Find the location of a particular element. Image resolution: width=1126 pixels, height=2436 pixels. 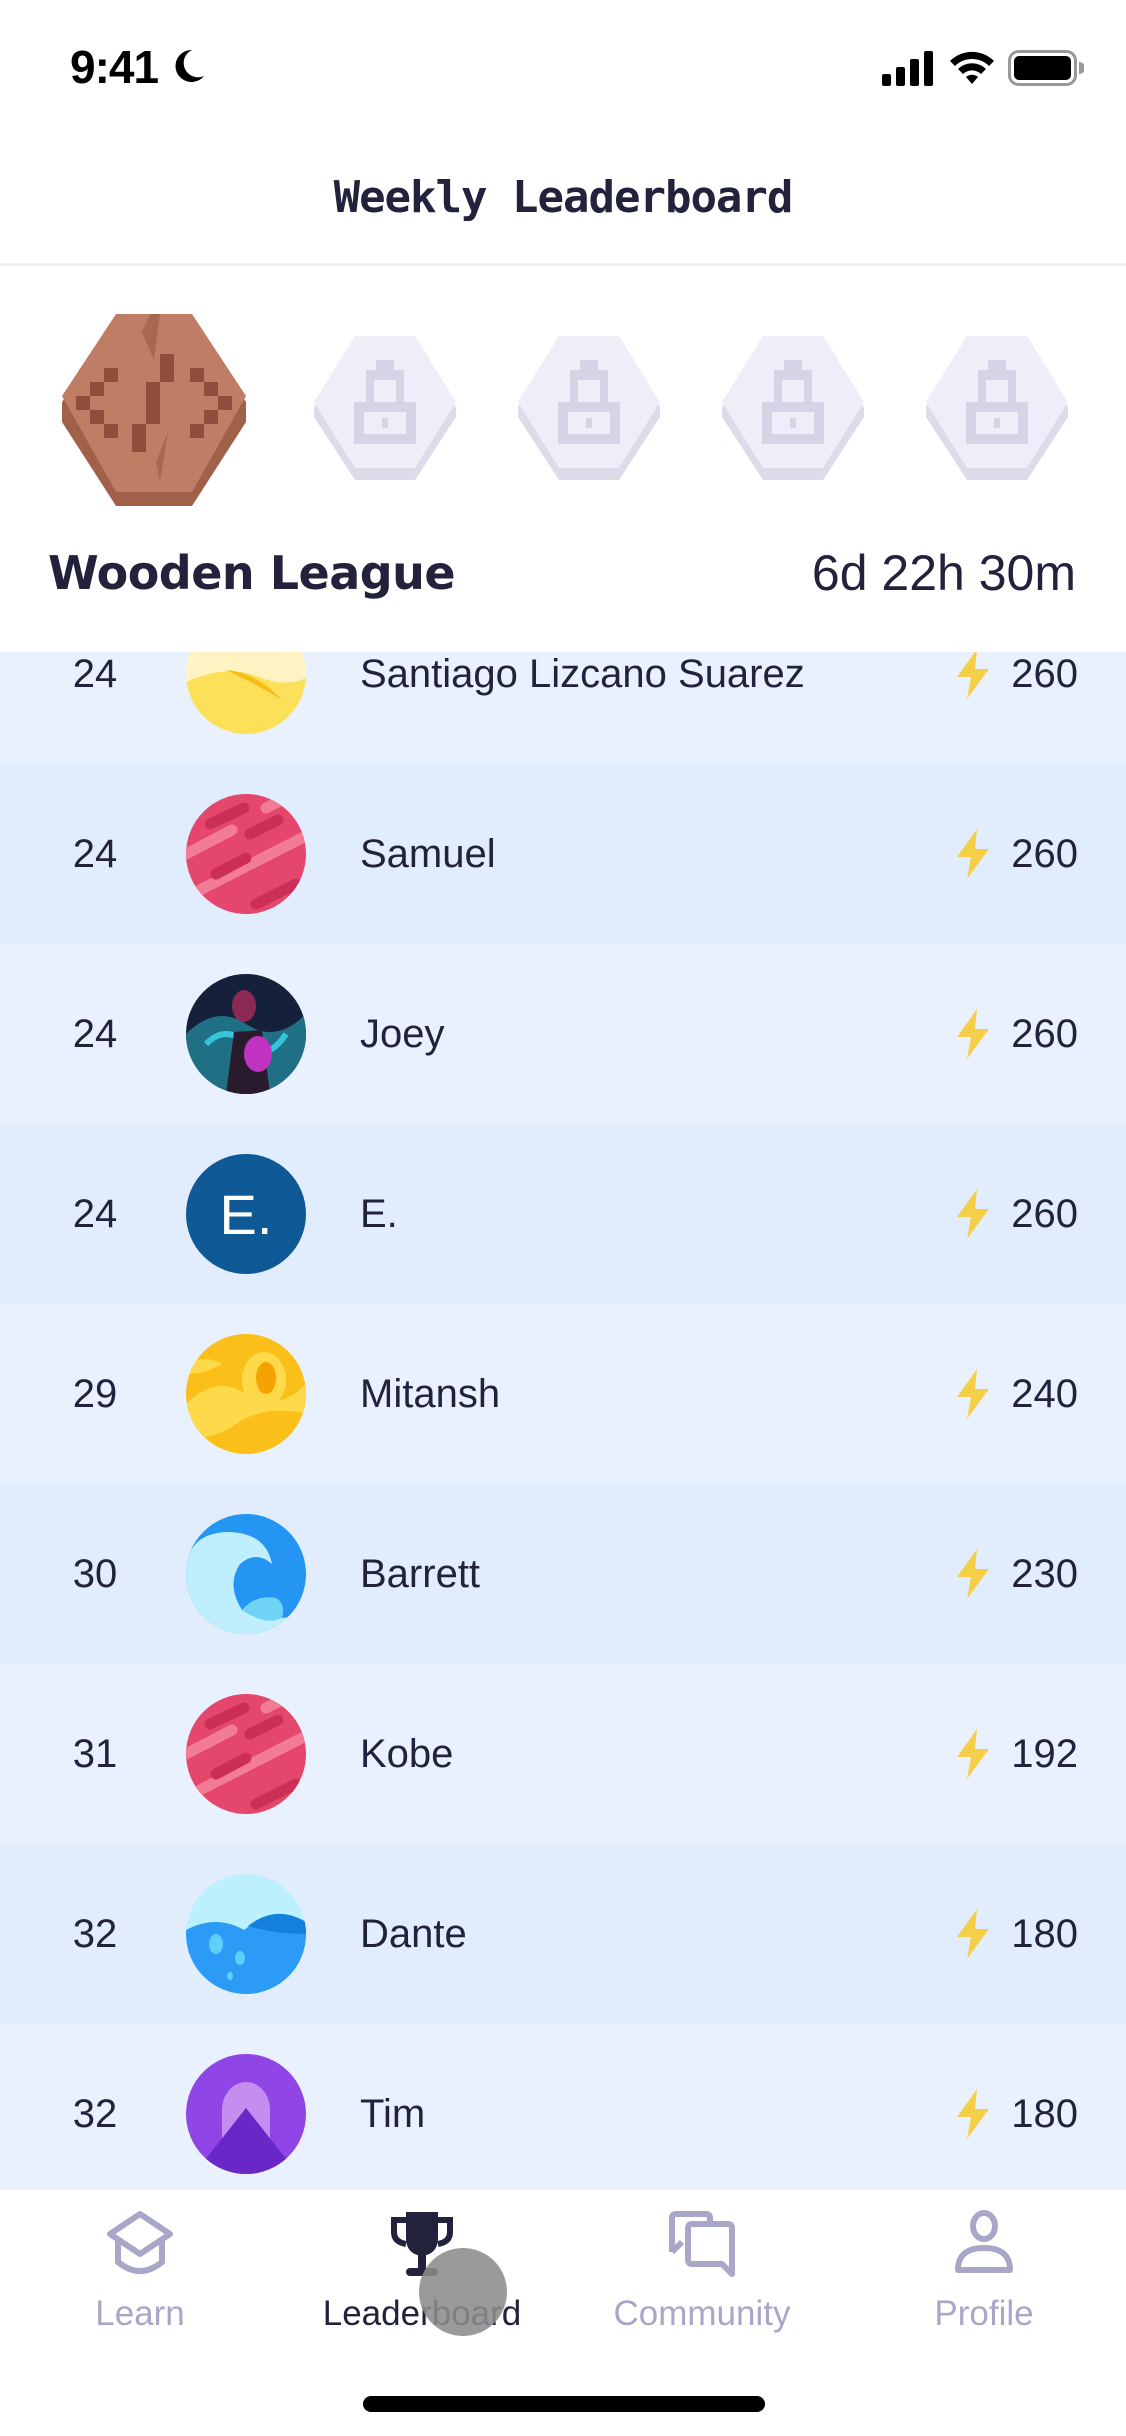

moon-icon is located at coordinates (189, 65).